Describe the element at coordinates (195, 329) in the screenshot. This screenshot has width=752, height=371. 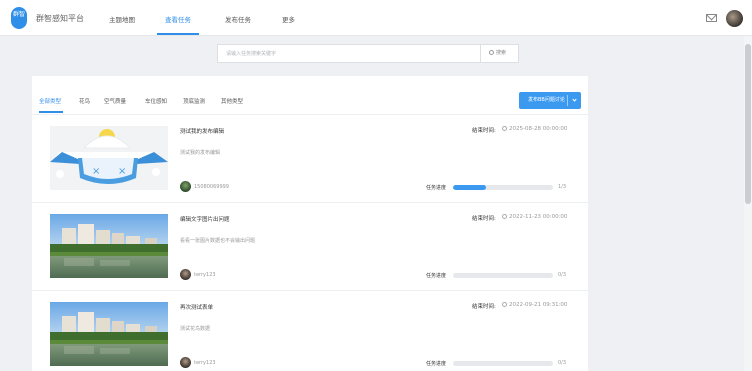
I see `task-description: 测试花鸟数据` at that location.